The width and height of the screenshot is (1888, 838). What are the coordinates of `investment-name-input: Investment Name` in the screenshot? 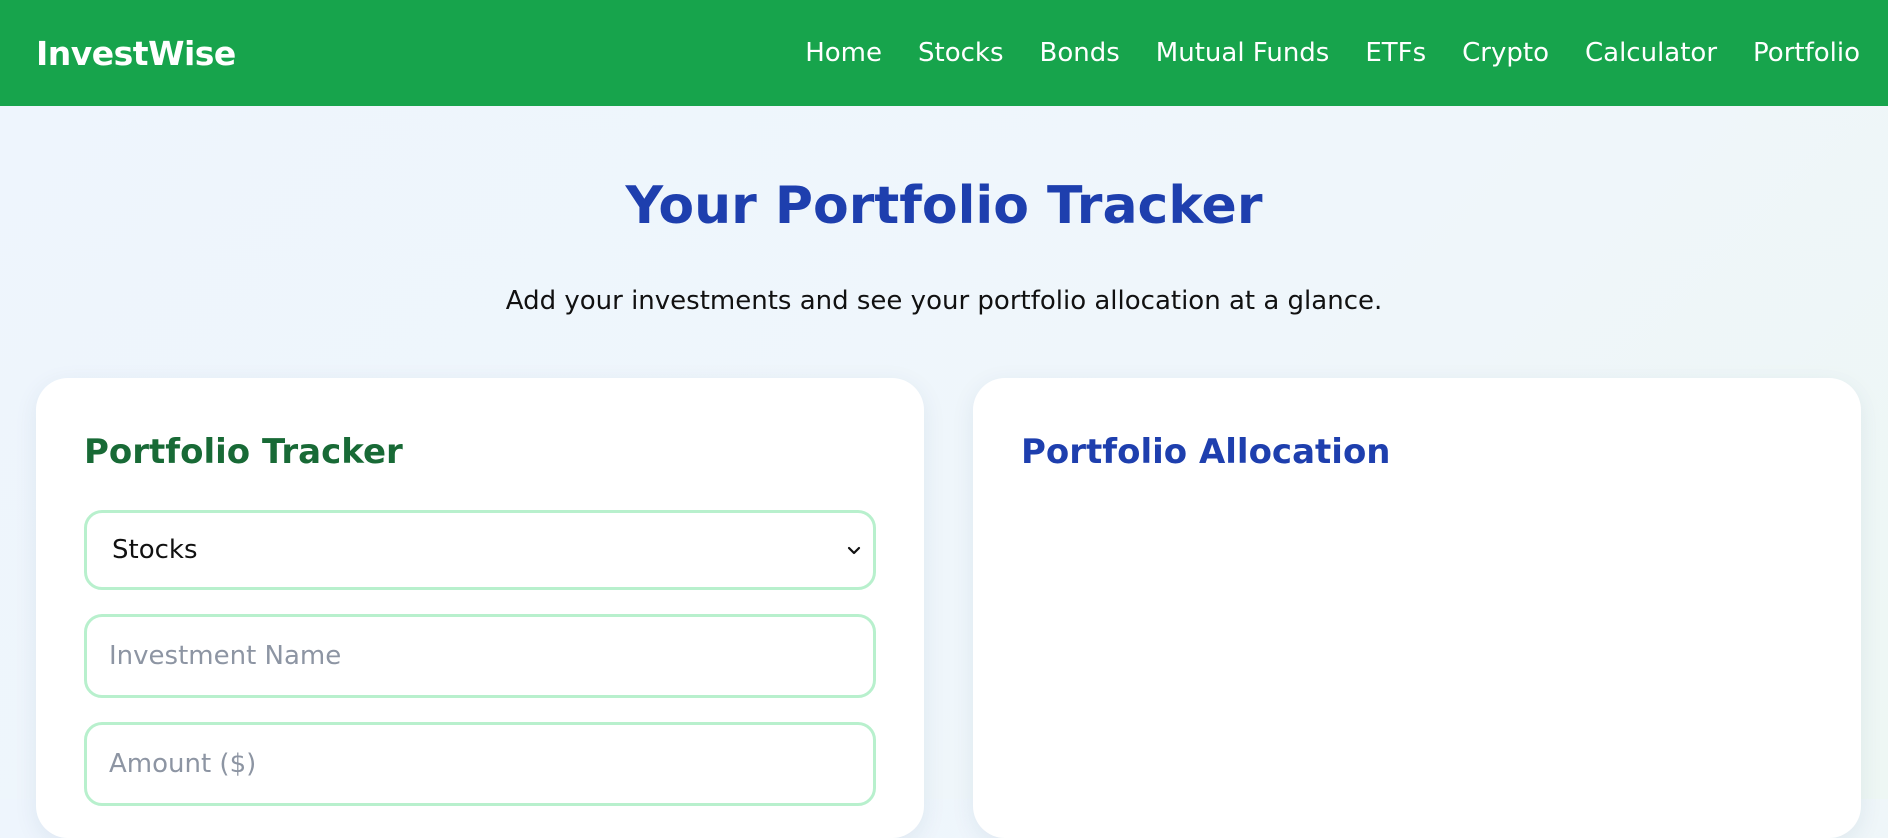 It's located at (480, 656).